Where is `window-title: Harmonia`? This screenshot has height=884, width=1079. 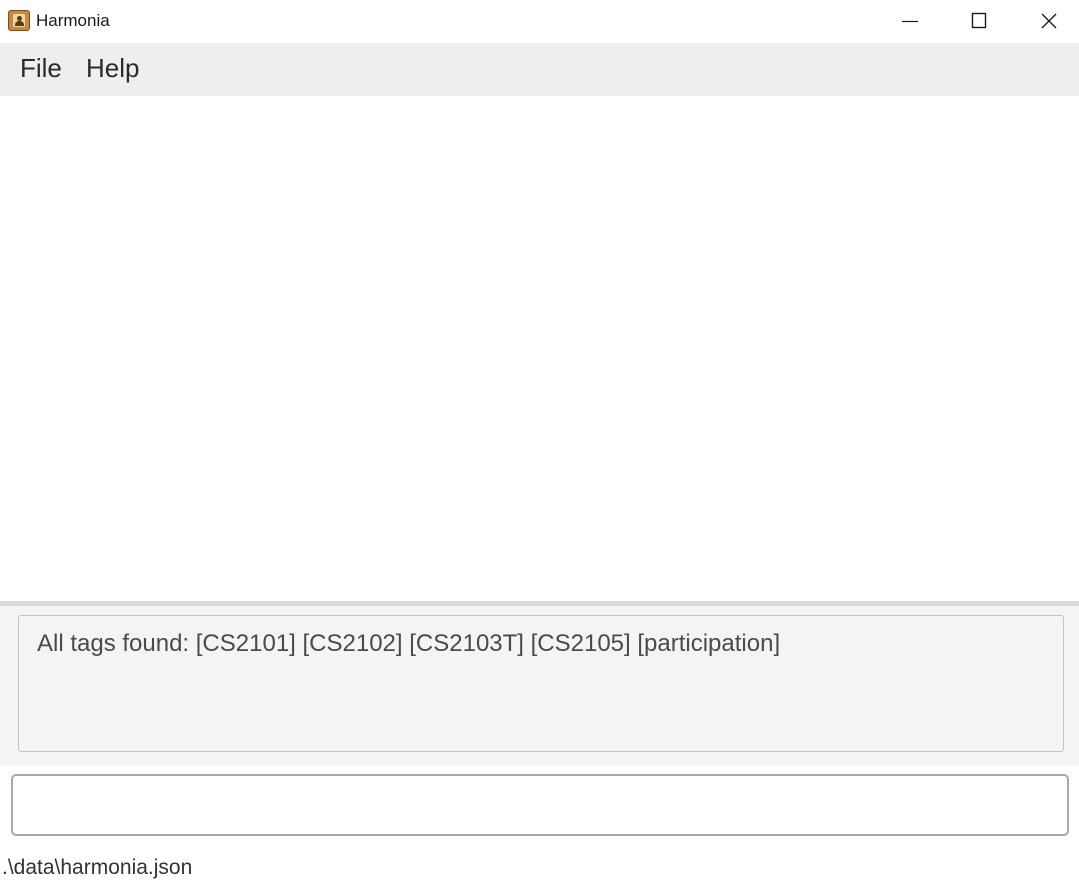
window-title: Harmonia is located at coordinates (73, 20).